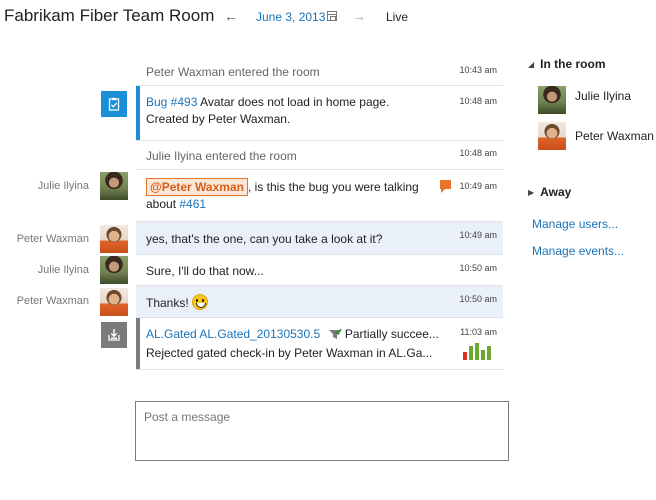  I want to click on message-row: Thanks! 10:50 am, so click(319, 302).